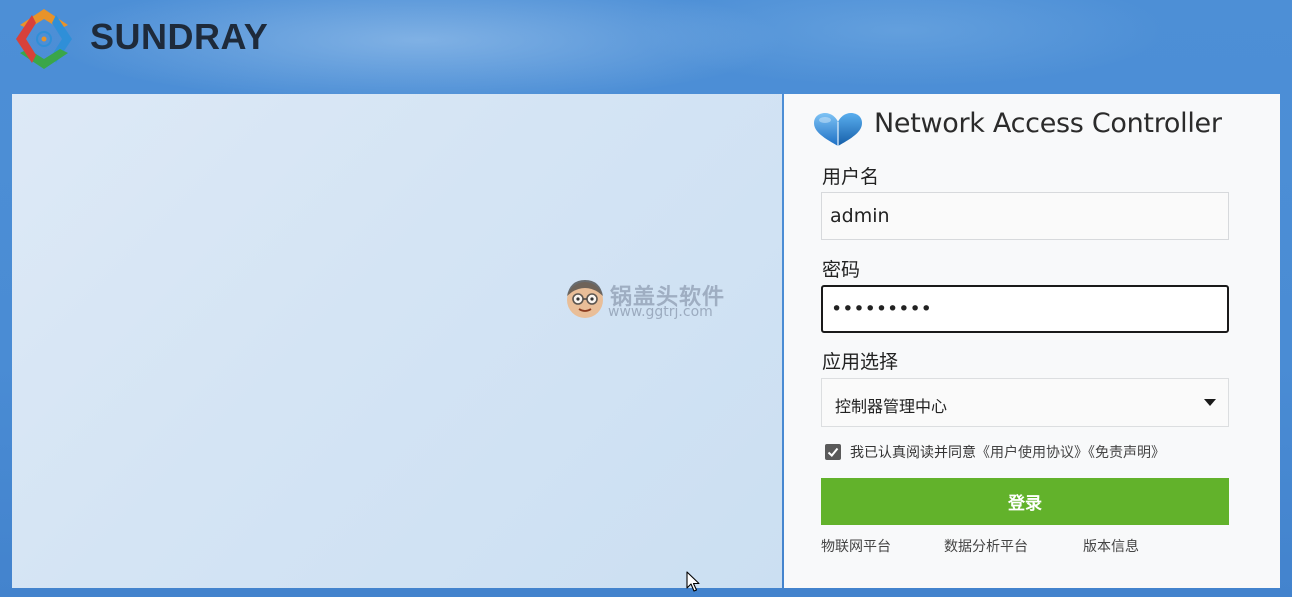  Describe the element at coordinates (841, 270) in the screenshot. I see `password-label: 密码` at that location.